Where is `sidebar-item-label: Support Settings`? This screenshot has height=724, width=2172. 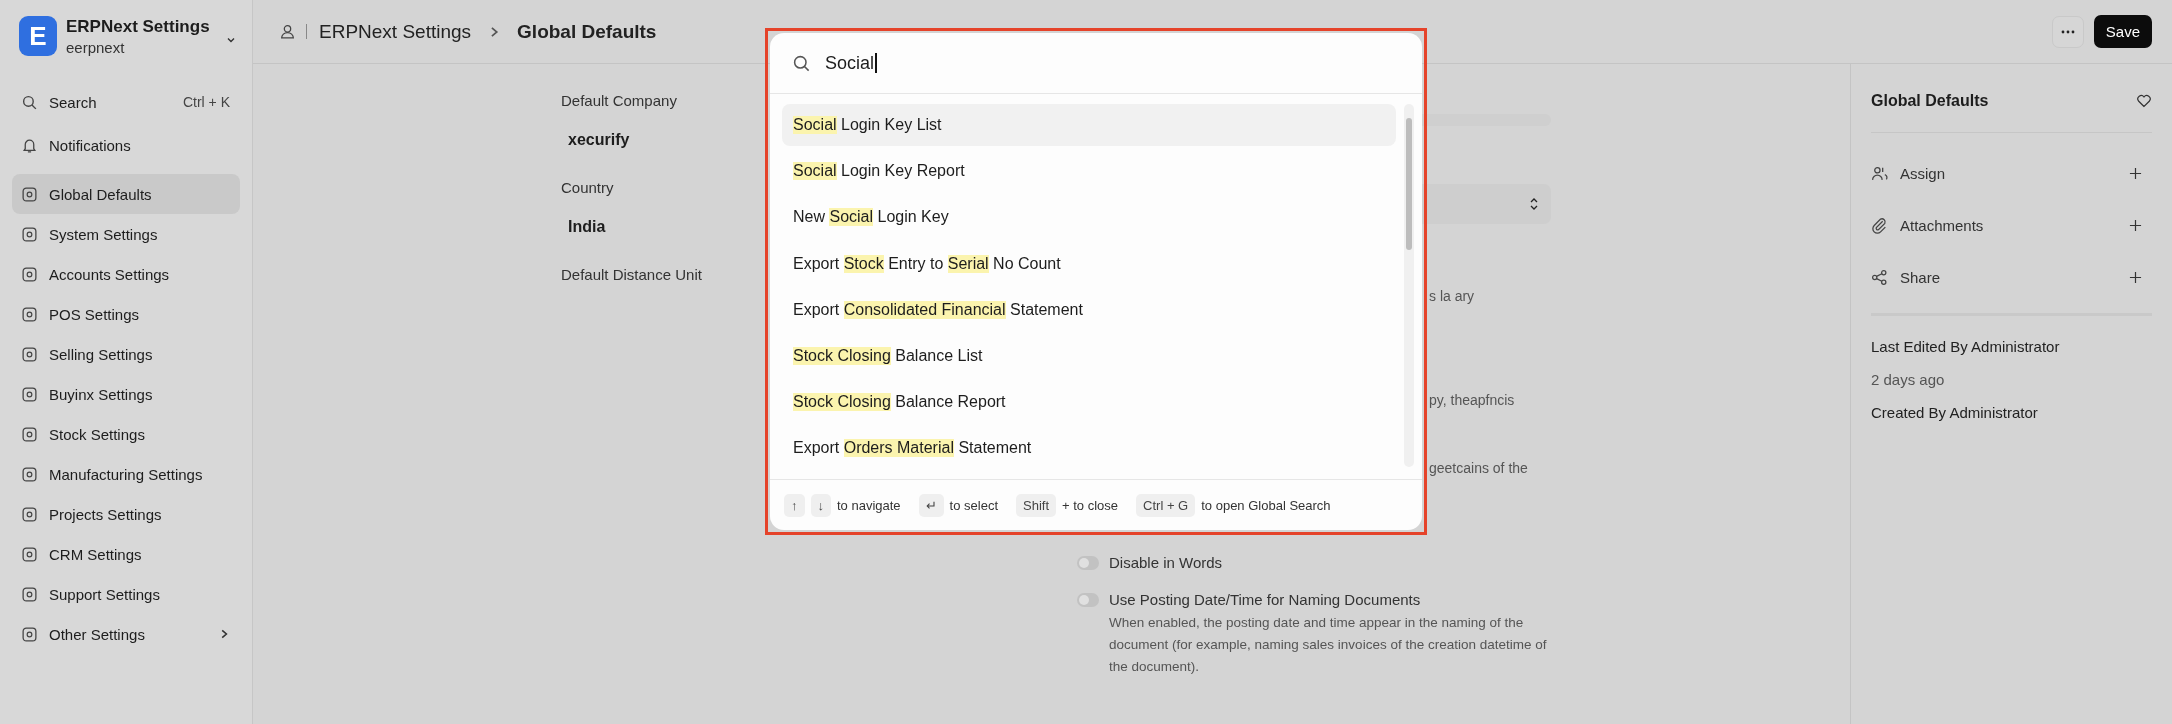 sidebar-item-label: Support Settings is located at coordinates (105, 594).